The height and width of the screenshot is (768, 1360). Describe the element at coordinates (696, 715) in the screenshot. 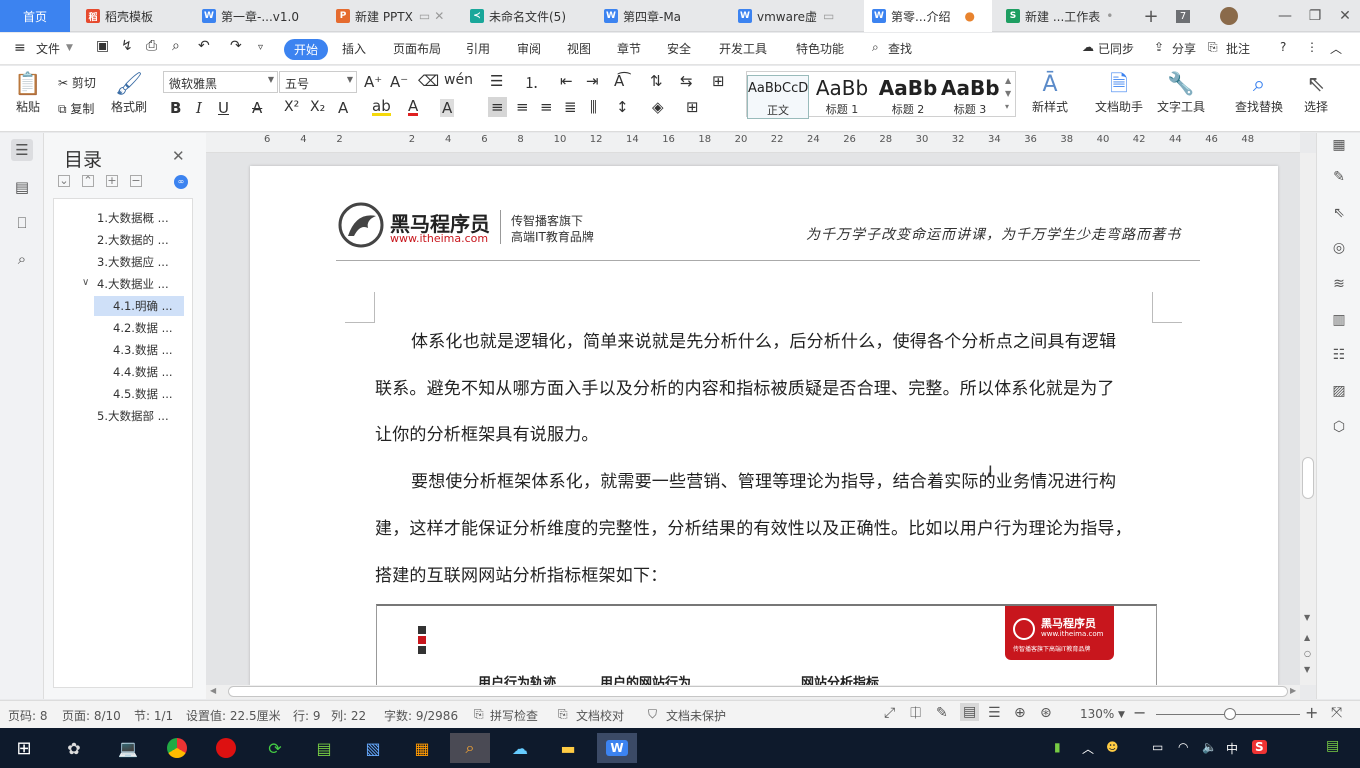

I see `protect-status: 文档未保护` at that location.